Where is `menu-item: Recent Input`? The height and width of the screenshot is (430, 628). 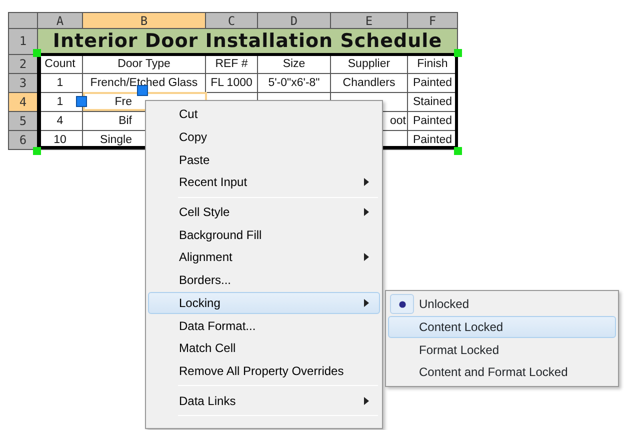
menu-item: Recent Input is located at coordinates (264, 182).